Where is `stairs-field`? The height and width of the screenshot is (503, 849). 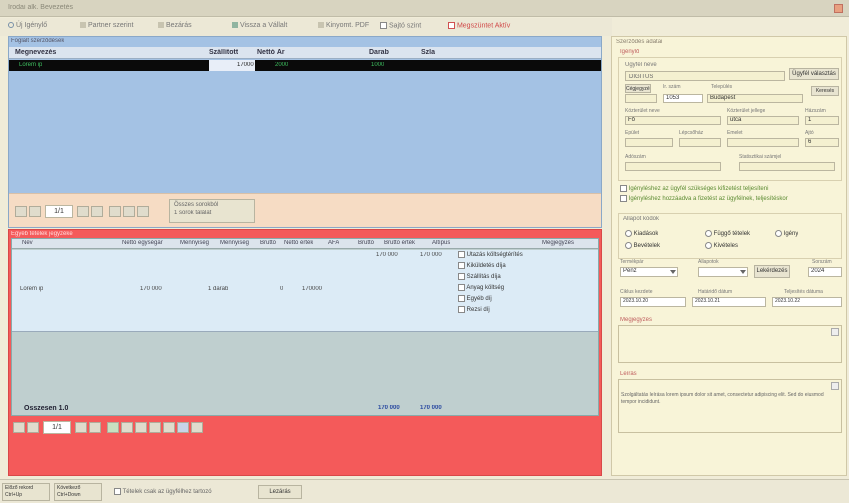
stairs-field is located at coordinates (700, 142).